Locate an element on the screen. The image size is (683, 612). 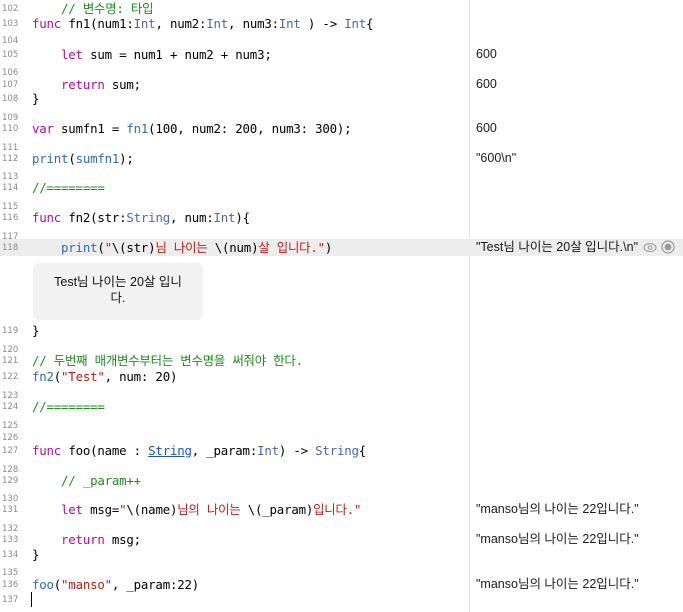
code-token: msg= is located at coordinates (105, 509).